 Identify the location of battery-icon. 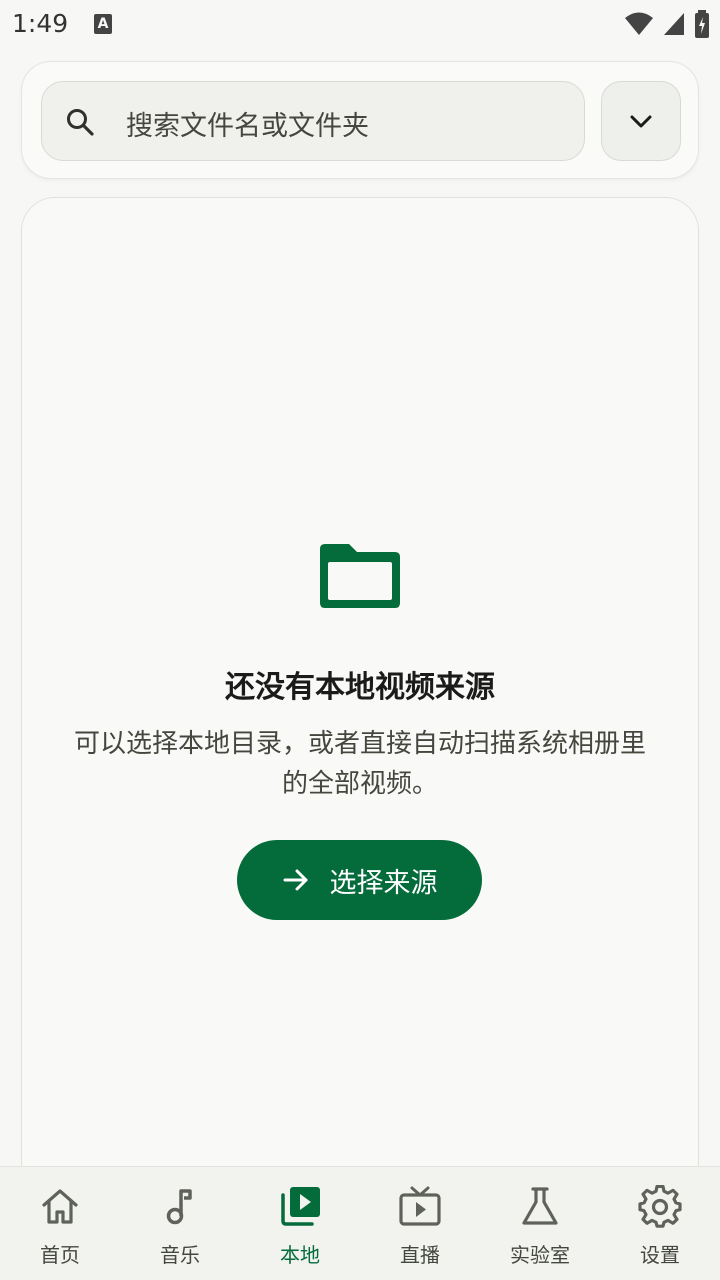
(702, 24).